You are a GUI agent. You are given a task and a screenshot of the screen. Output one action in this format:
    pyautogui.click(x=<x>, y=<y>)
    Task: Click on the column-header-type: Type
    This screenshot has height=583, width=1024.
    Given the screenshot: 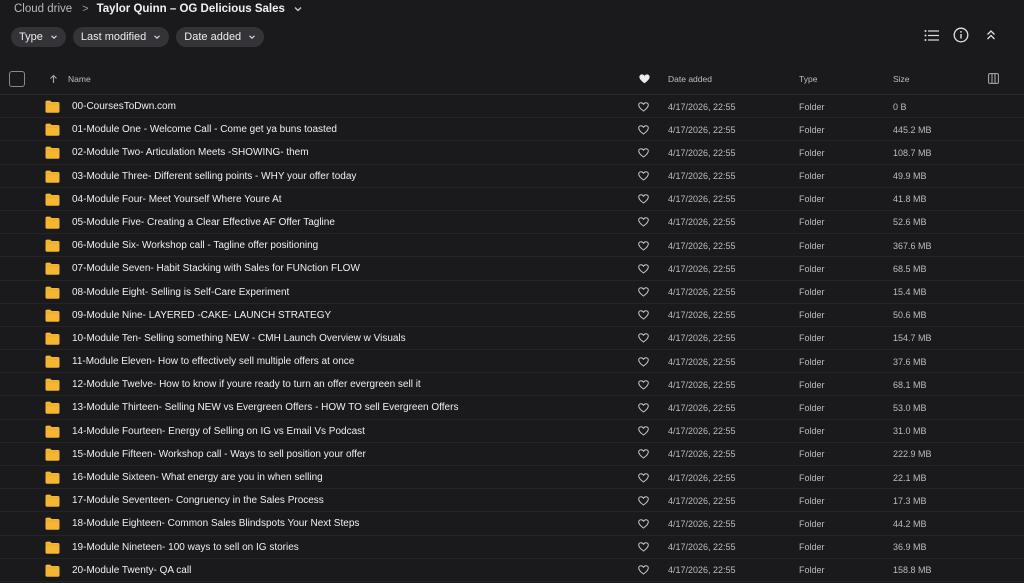 What is the action you would take?
    pyautogui.click(x=808, y=78)
    